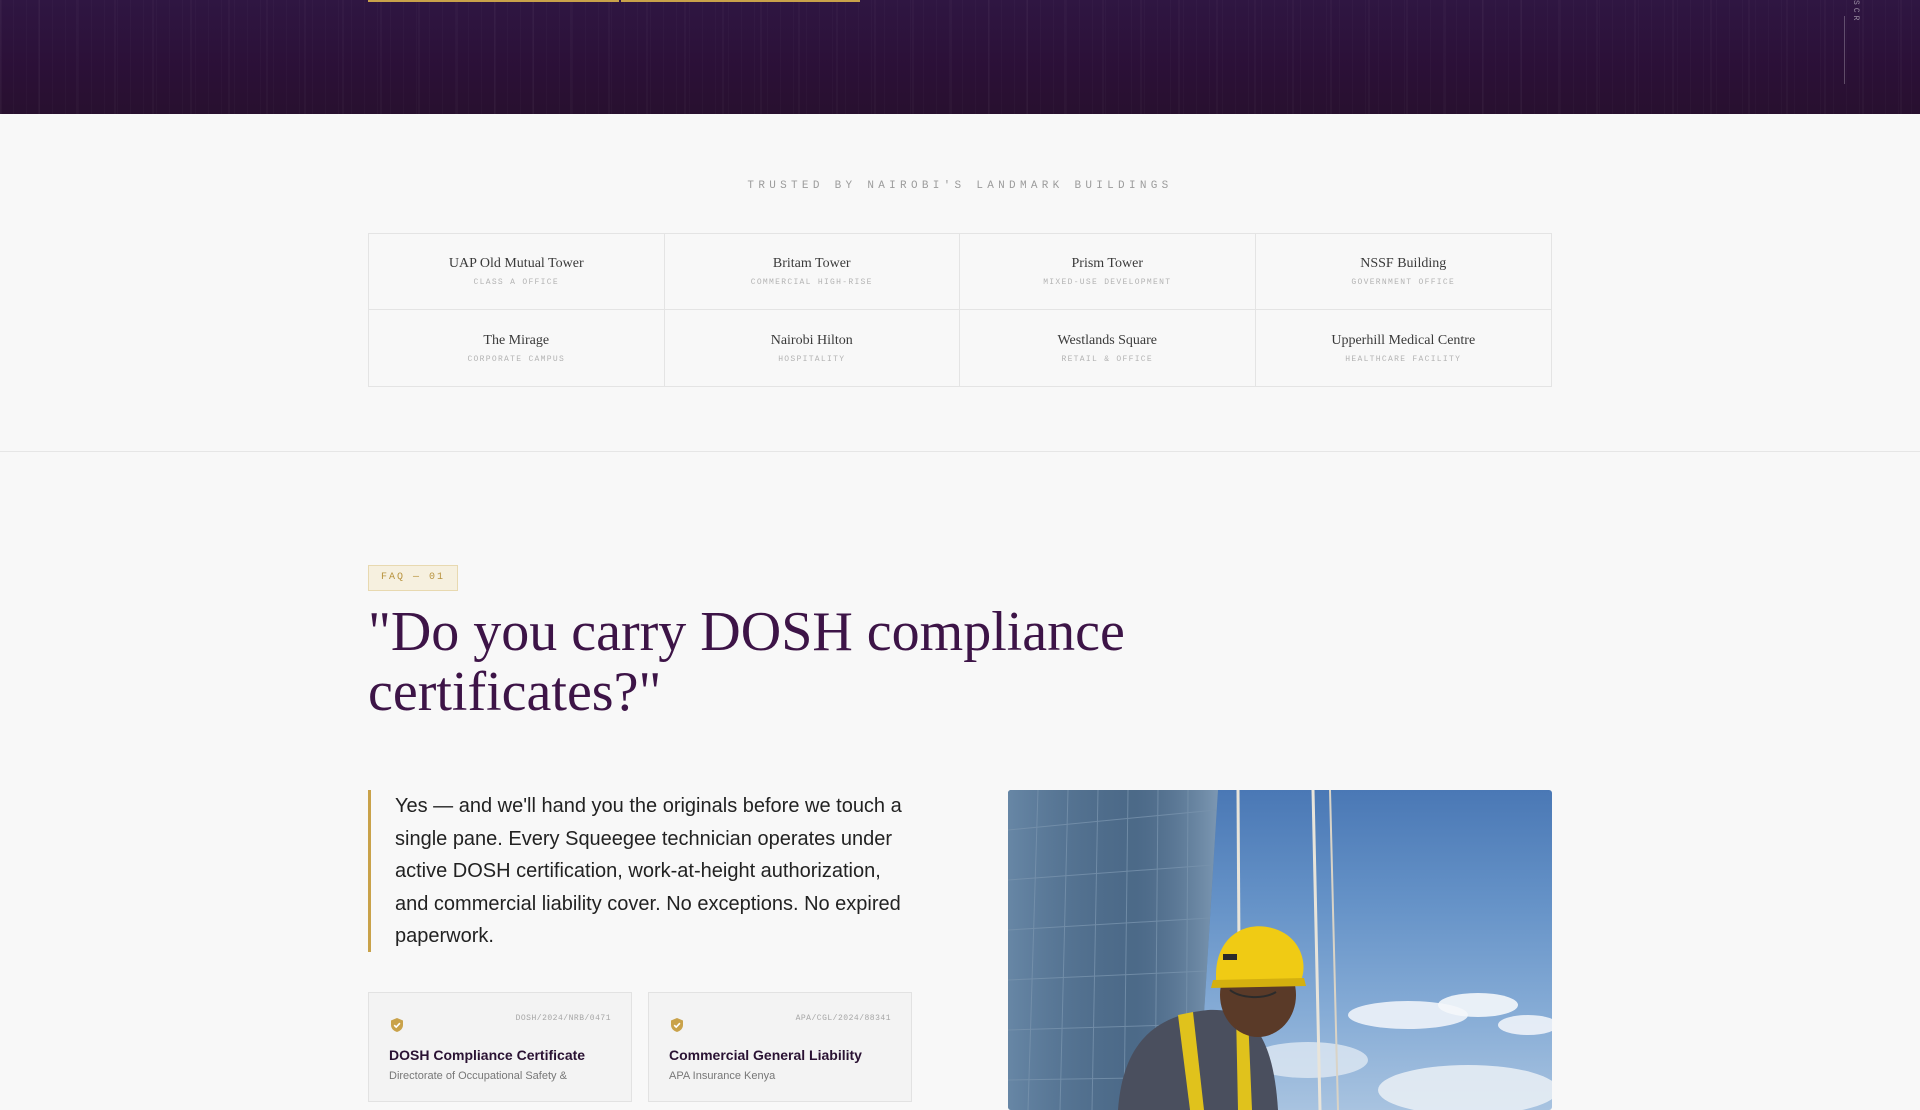 The width and height of the screenshot is (1920, 1110). Describe the element at coordinates (811, 340) in the screenshot. I see `building-name: Nairobi Hilton` at that location.